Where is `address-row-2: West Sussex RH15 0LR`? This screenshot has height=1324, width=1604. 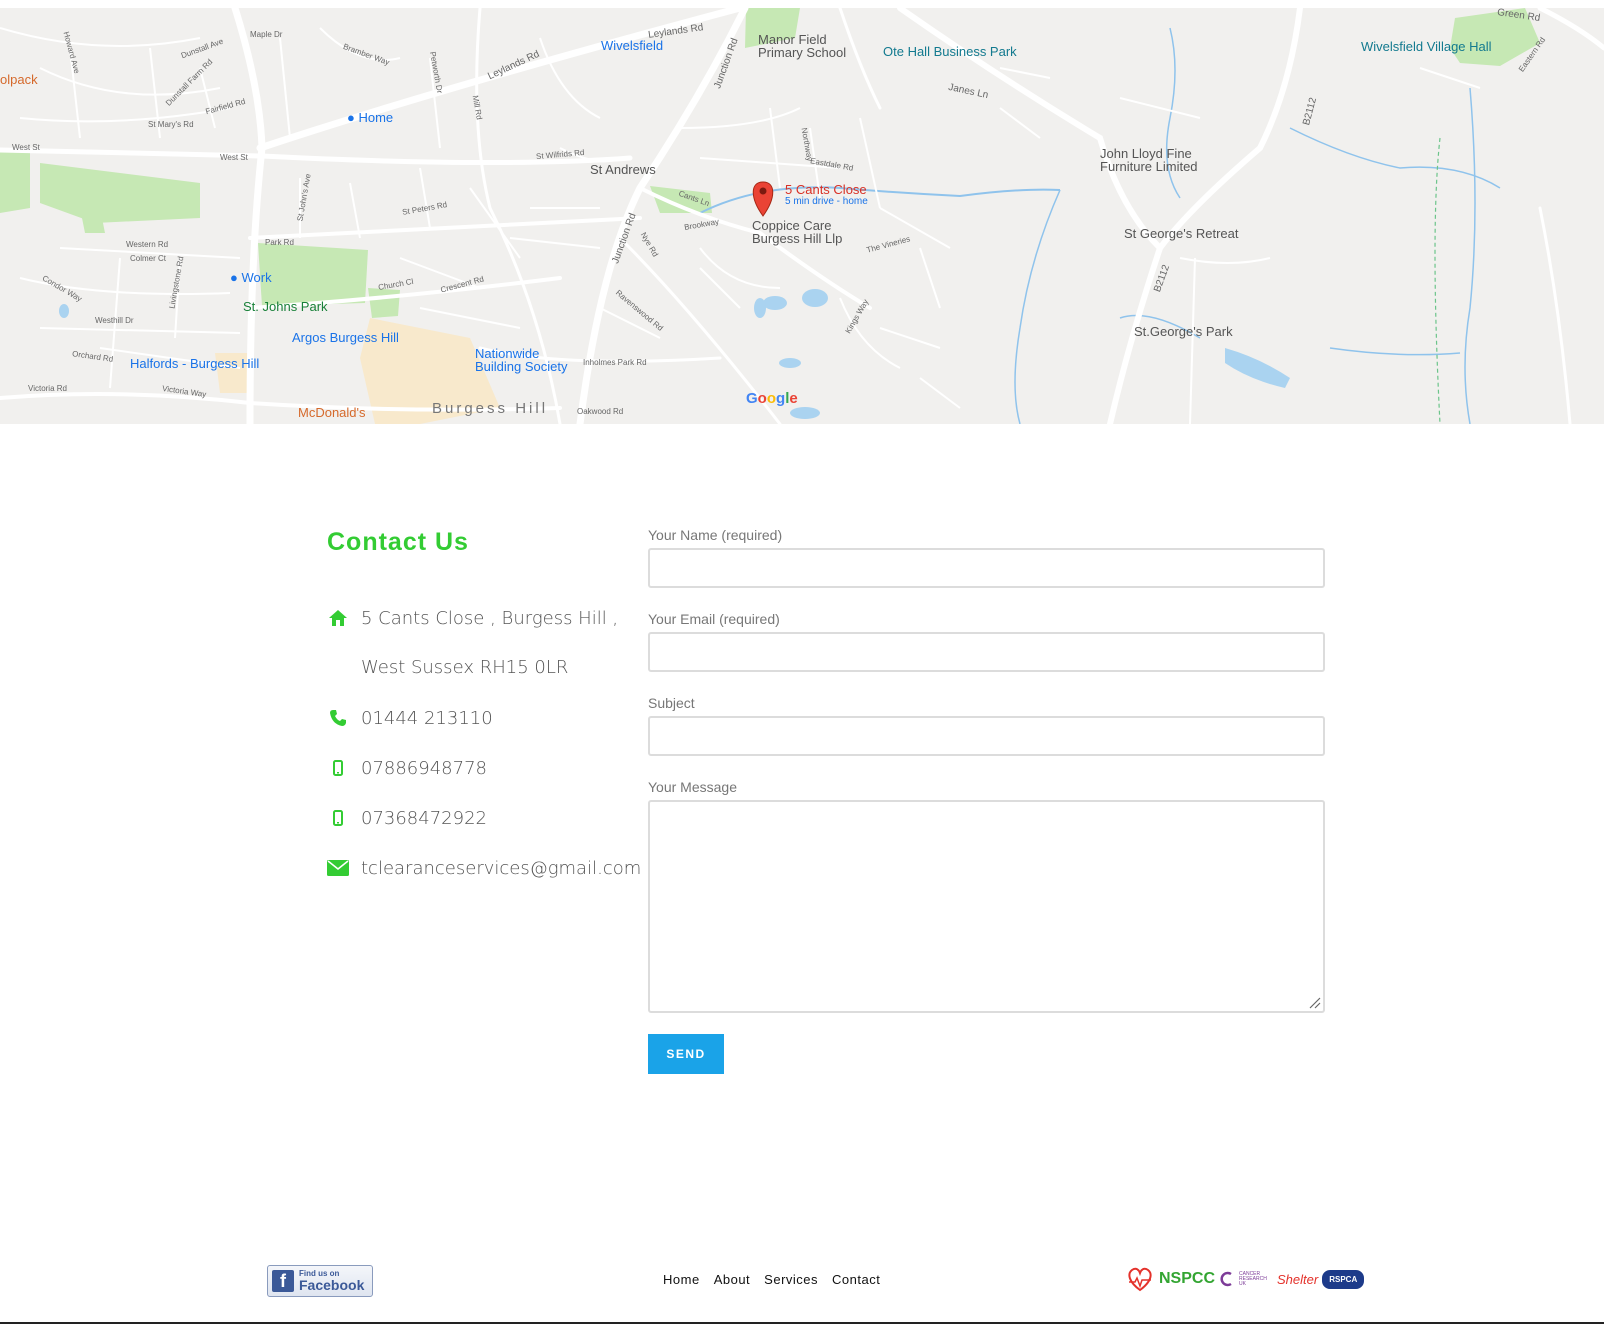
address-row-2: West Sussex RH15 0LR is located at coordinates (464, 667).